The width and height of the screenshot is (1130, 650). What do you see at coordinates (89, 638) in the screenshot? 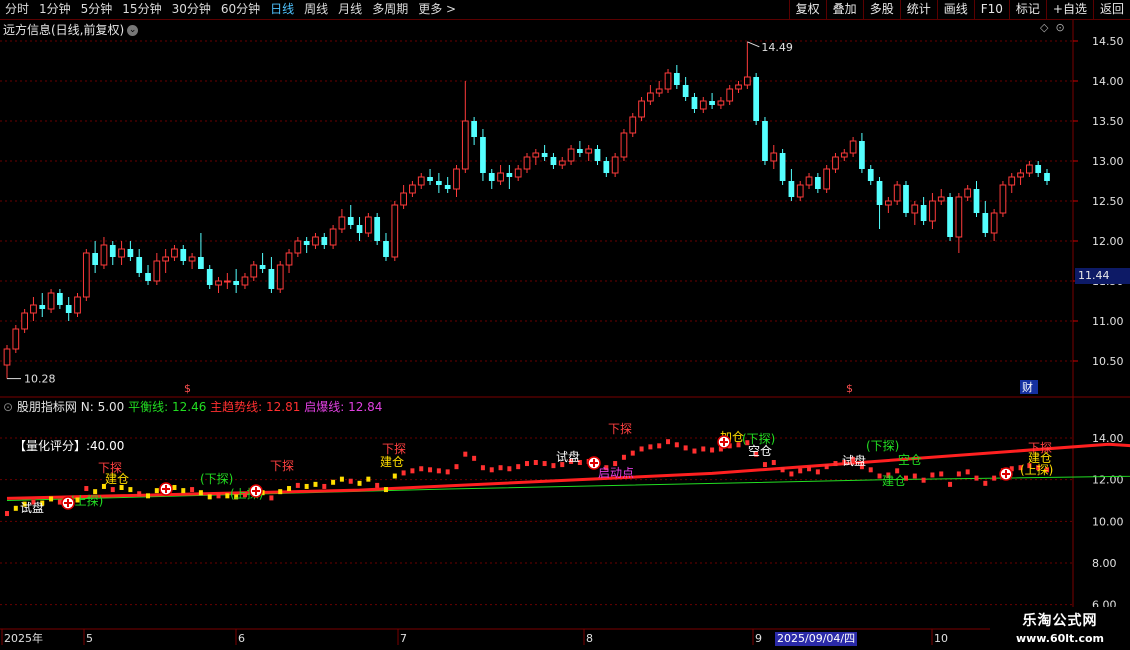
I see `x-tick-label: 5` at bounding box center [89, 638].